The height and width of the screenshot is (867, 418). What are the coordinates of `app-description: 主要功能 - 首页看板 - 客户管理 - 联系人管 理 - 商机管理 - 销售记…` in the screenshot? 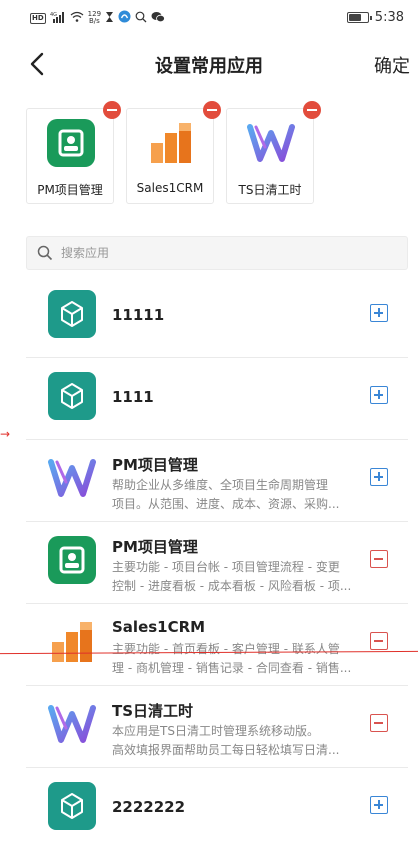 It's located at (241, 659).